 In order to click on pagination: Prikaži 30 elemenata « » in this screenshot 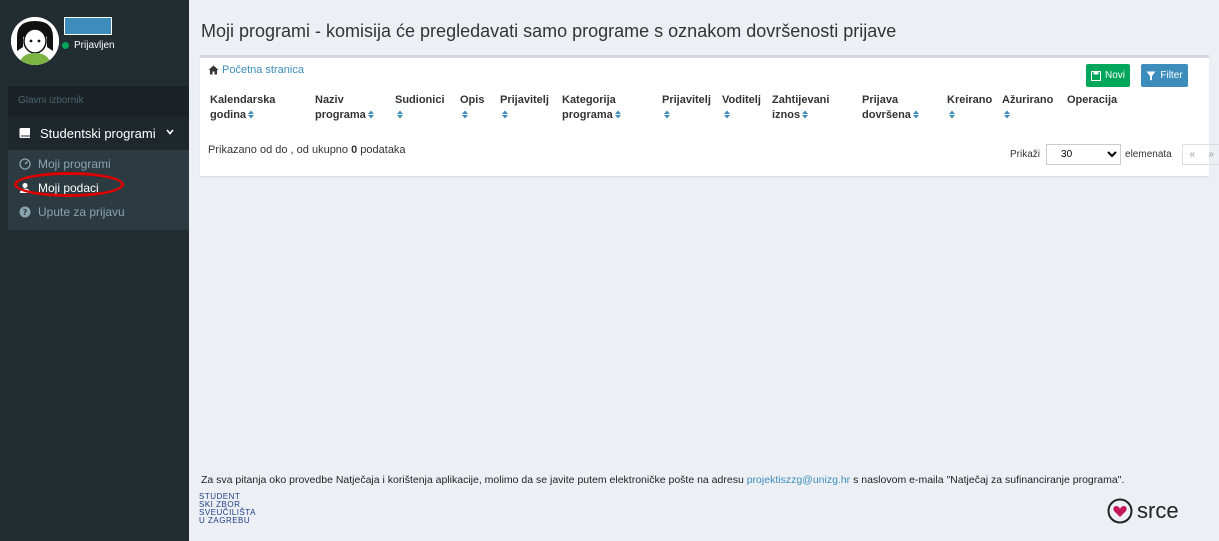, I will do `click(1114, 154)`.